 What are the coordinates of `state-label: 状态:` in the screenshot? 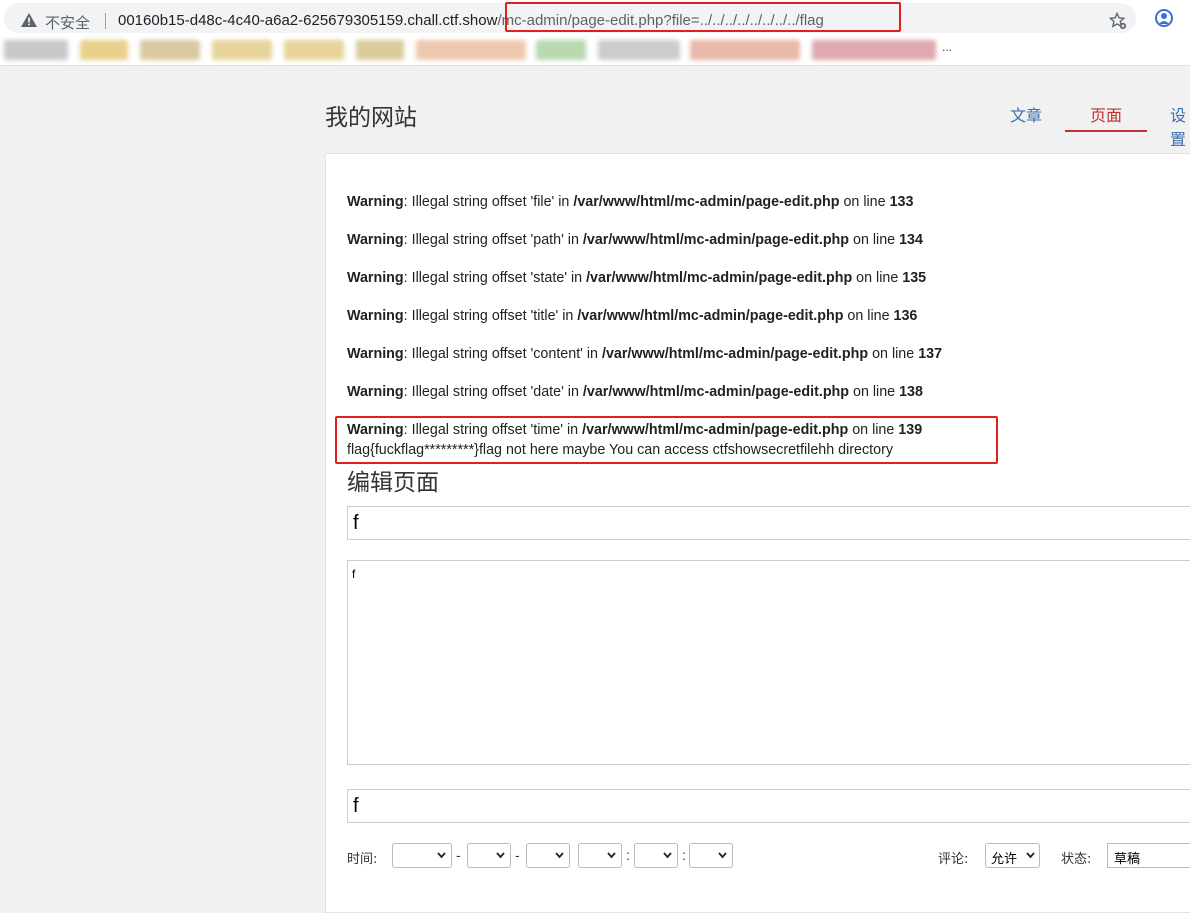 It's located at (1076, 859).